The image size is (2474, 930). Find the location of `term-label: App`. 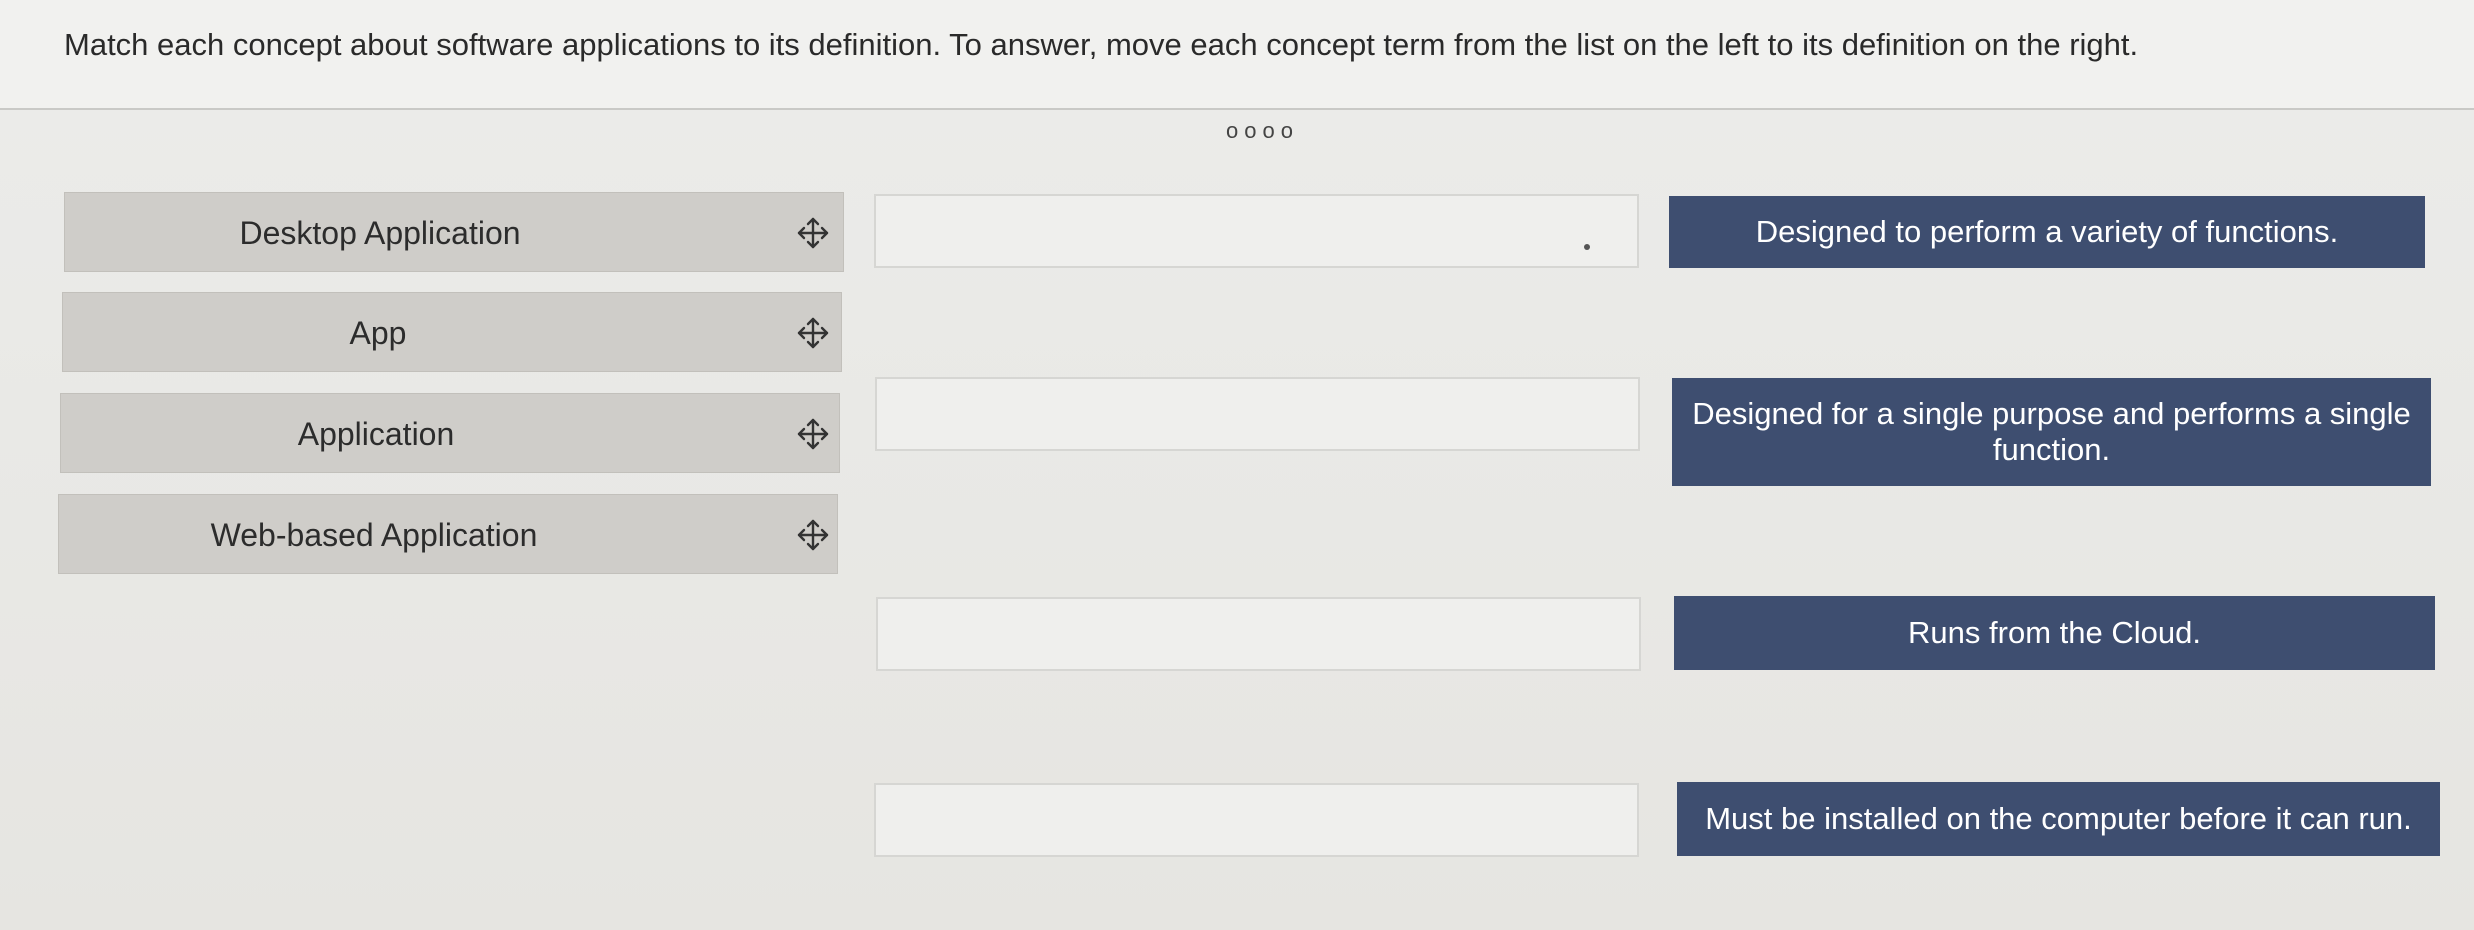

term-label: App is located at coordinates (378, 333).